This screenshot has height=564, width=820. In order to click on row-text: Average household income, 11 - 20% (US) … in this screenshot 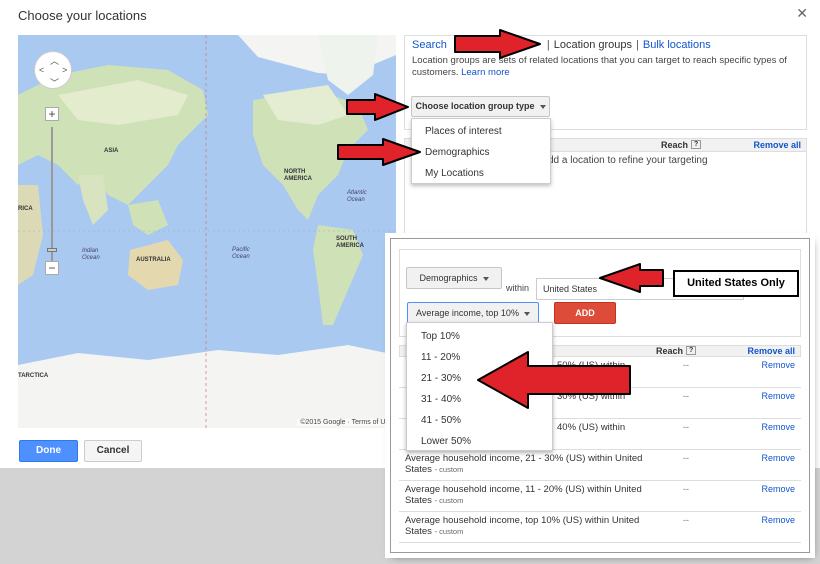, I will do `click(525, 495)`.